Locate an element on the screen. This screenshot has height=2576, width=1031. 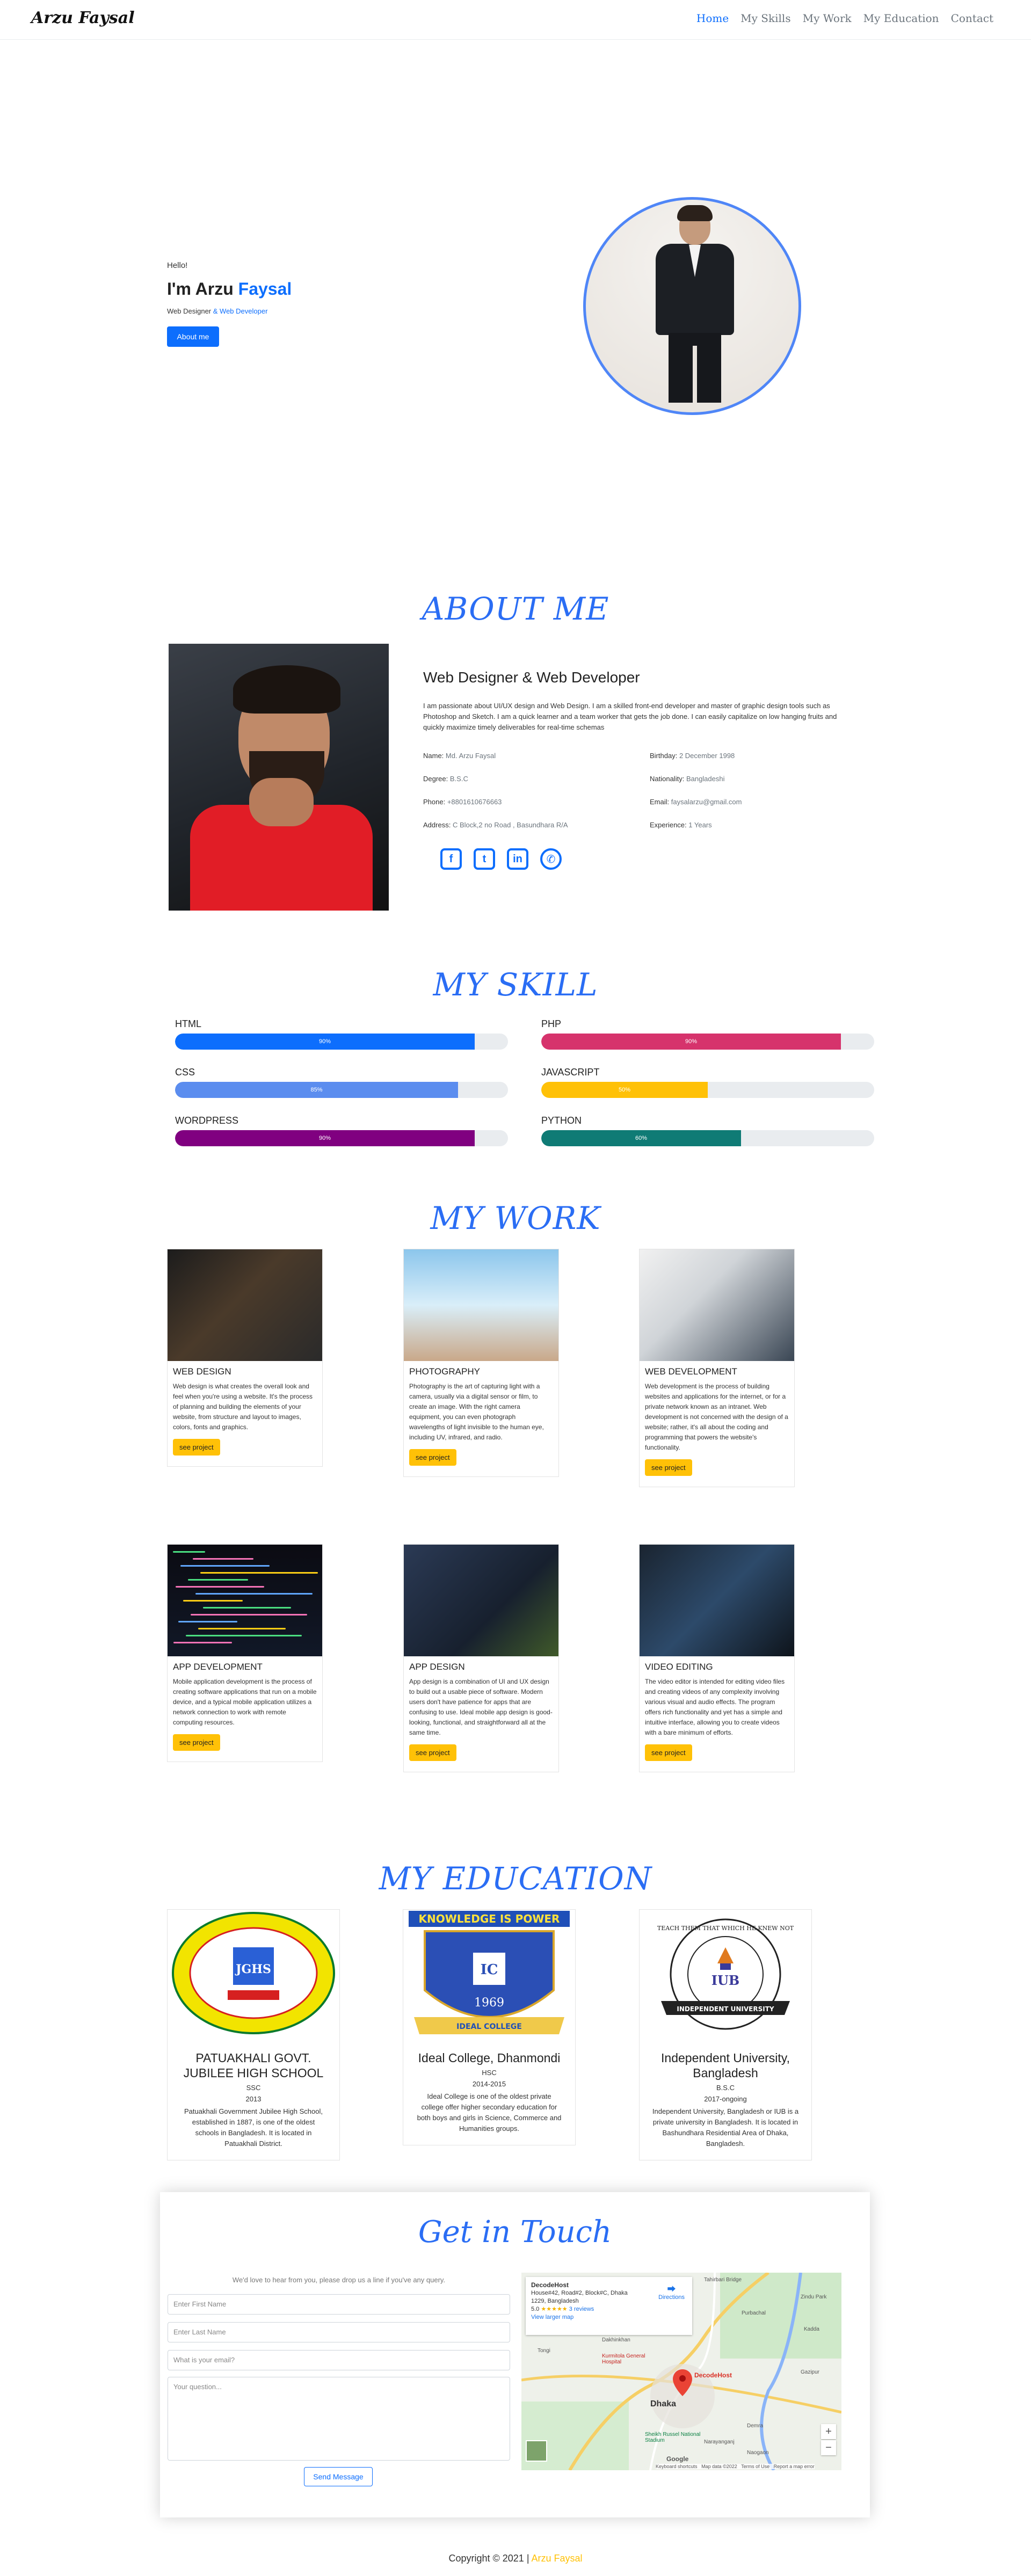
map-label: Kadda is located at coordinates (811, 2329).